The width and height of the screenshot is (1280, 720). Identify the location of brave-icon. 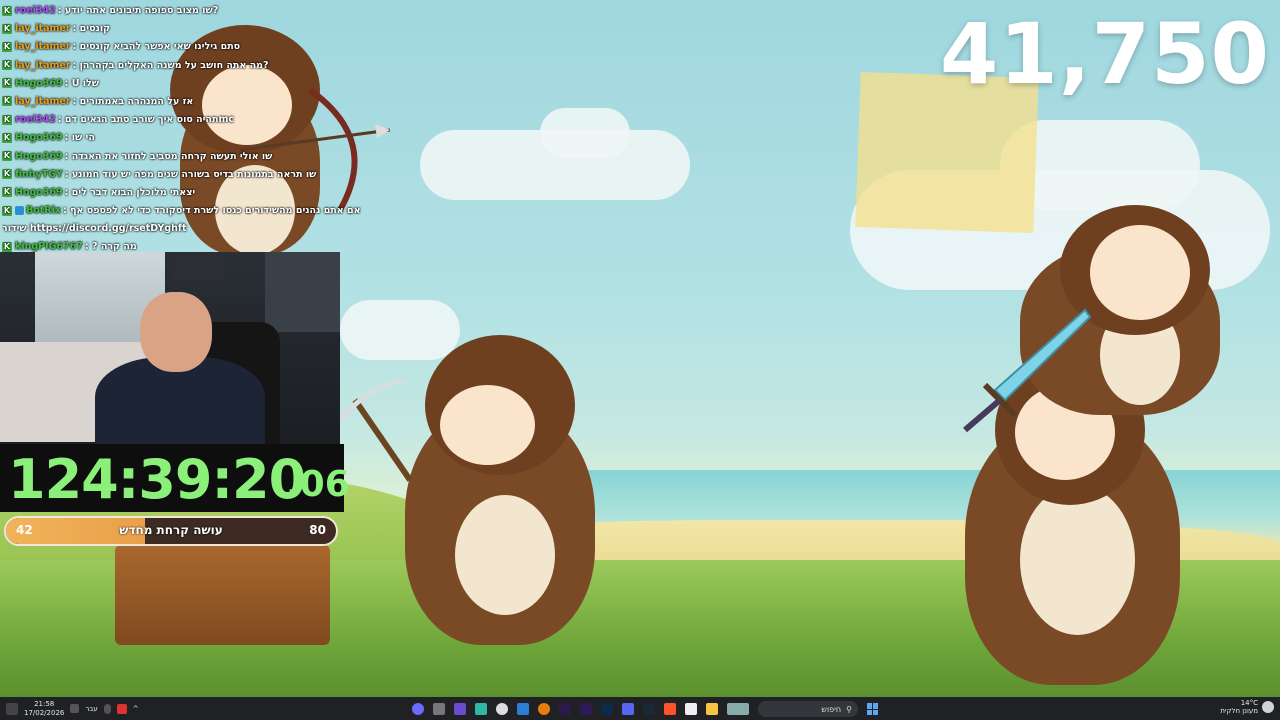
(670, 709).